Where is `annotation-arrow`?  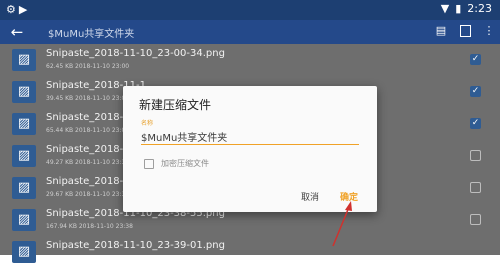 annotation-arrow is located at coordinates (342, 224).